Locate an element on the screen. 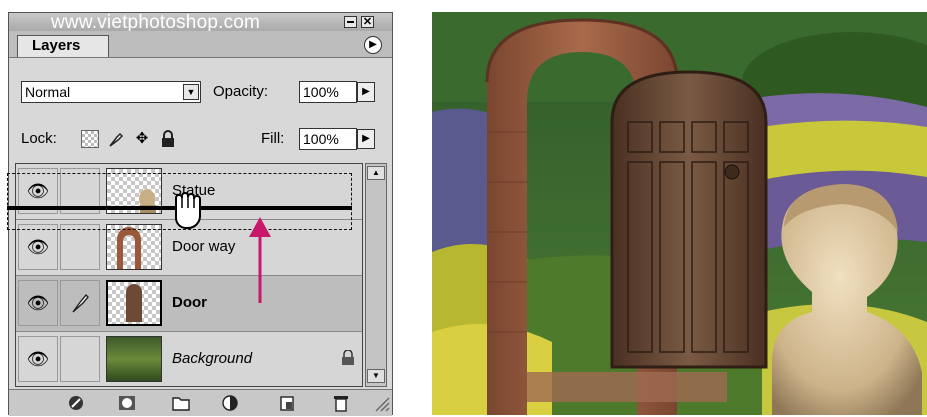 Image resolution: width=927 pixels, height=417 pixels. layer-row-door: 👁 Door is located at coordinates (189, 304).